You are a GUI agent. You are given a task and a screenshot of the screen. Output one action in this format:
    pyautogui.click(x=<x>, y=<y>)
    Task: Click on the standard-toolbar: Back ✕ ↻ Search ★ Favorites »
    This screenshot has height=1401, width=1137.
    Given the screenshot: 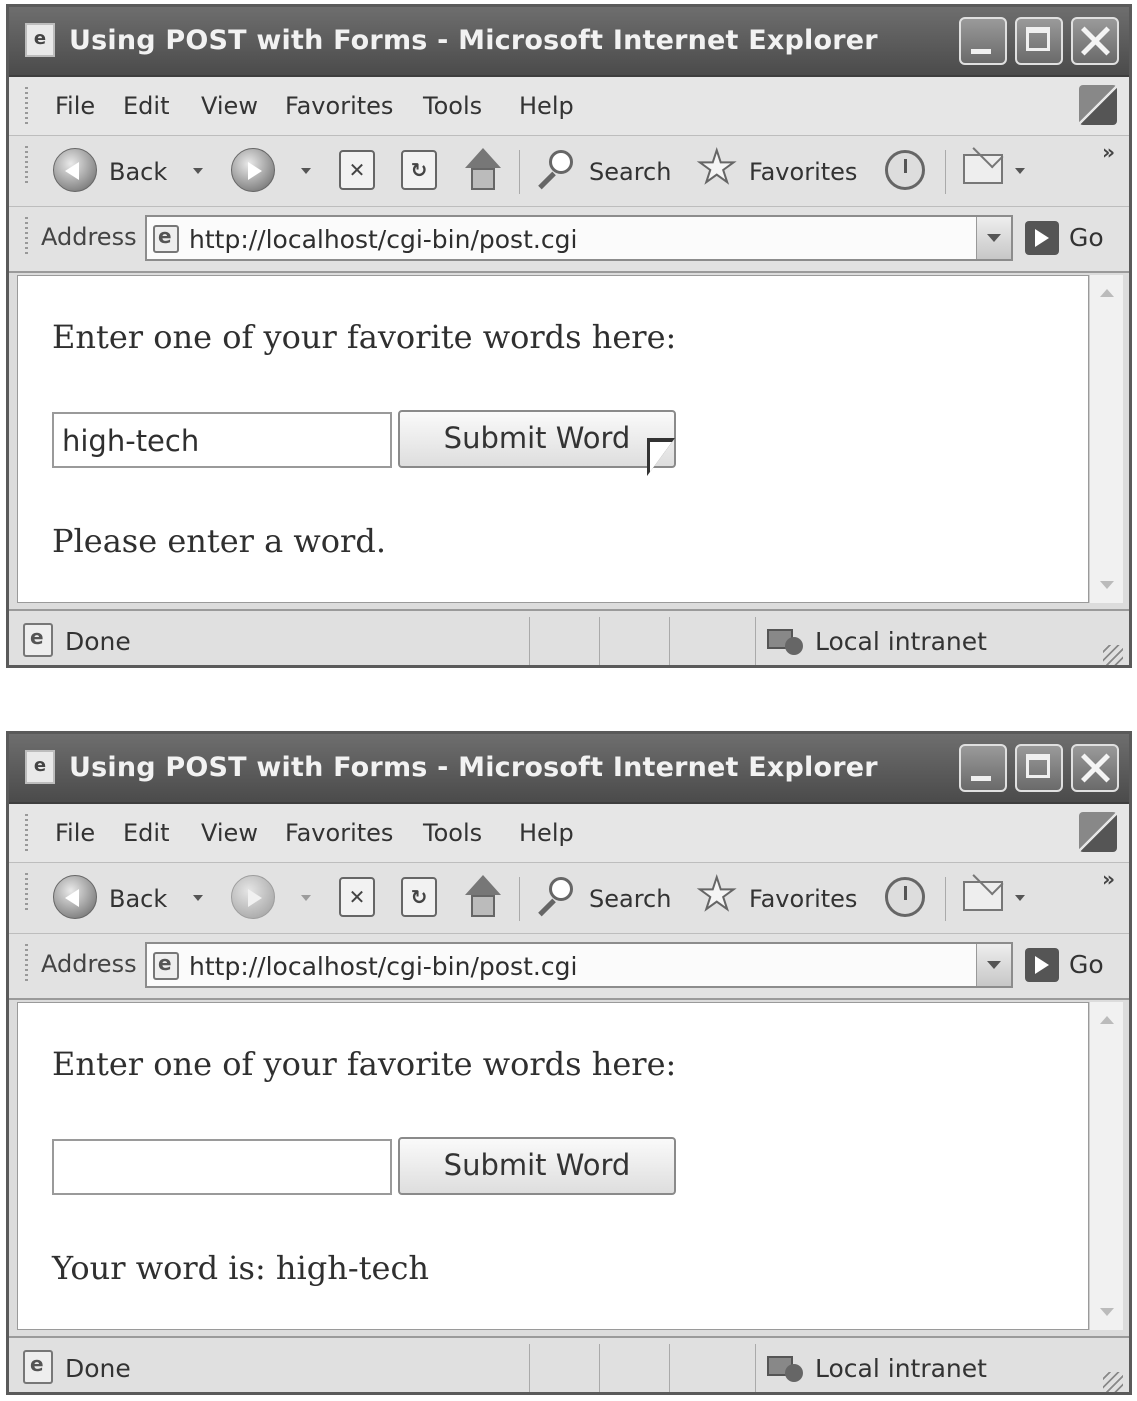 What is the action you would take?
    pyautogui.click(x=569, y=171)
    